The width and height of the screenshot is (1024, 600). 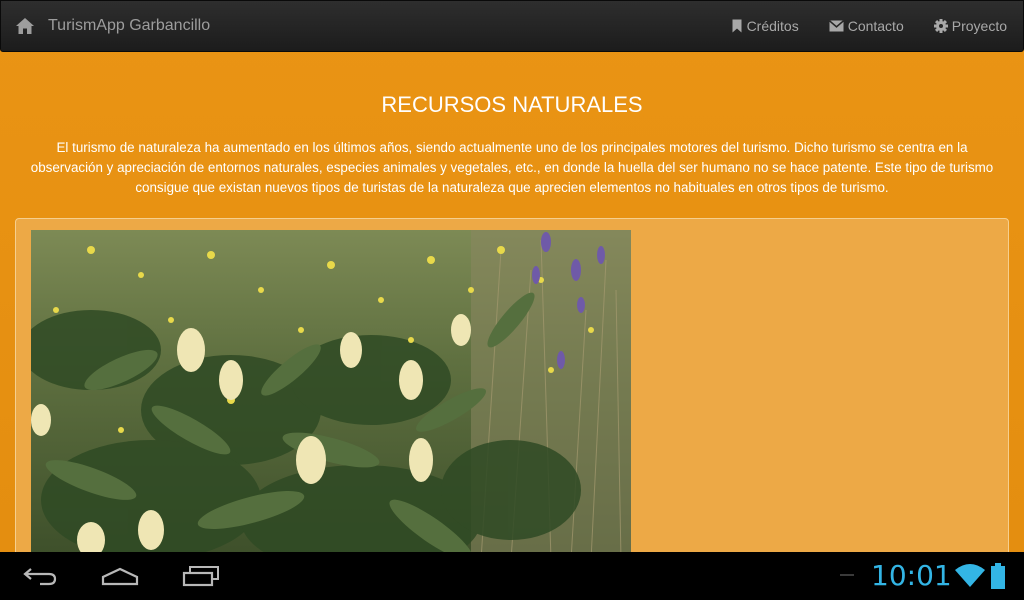 I want to click on back-icon, so click(x=40, y=577).